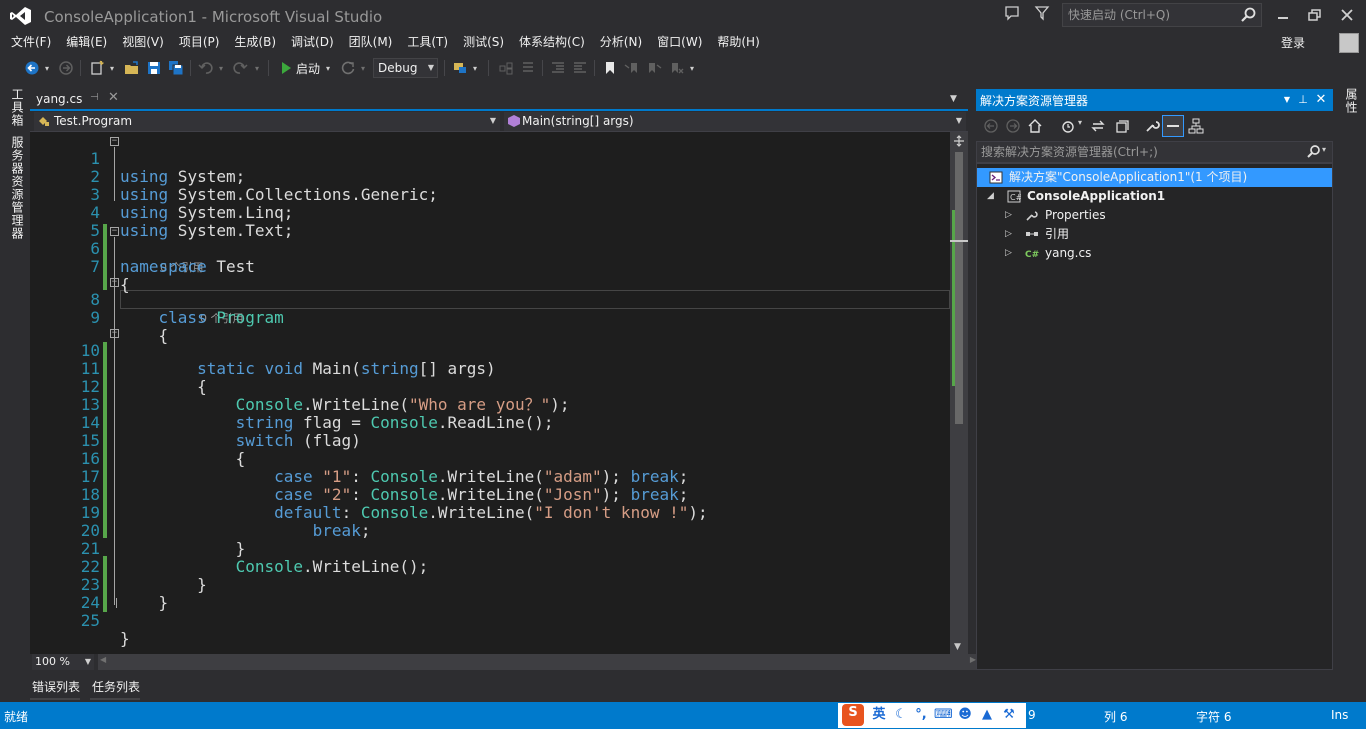 Image resolution: width=1366 pixels, height=729 pixels. Describe the element at coordinates (1321, 100) in the screenshot. I see `close-panel-icon: ✕` at that location.